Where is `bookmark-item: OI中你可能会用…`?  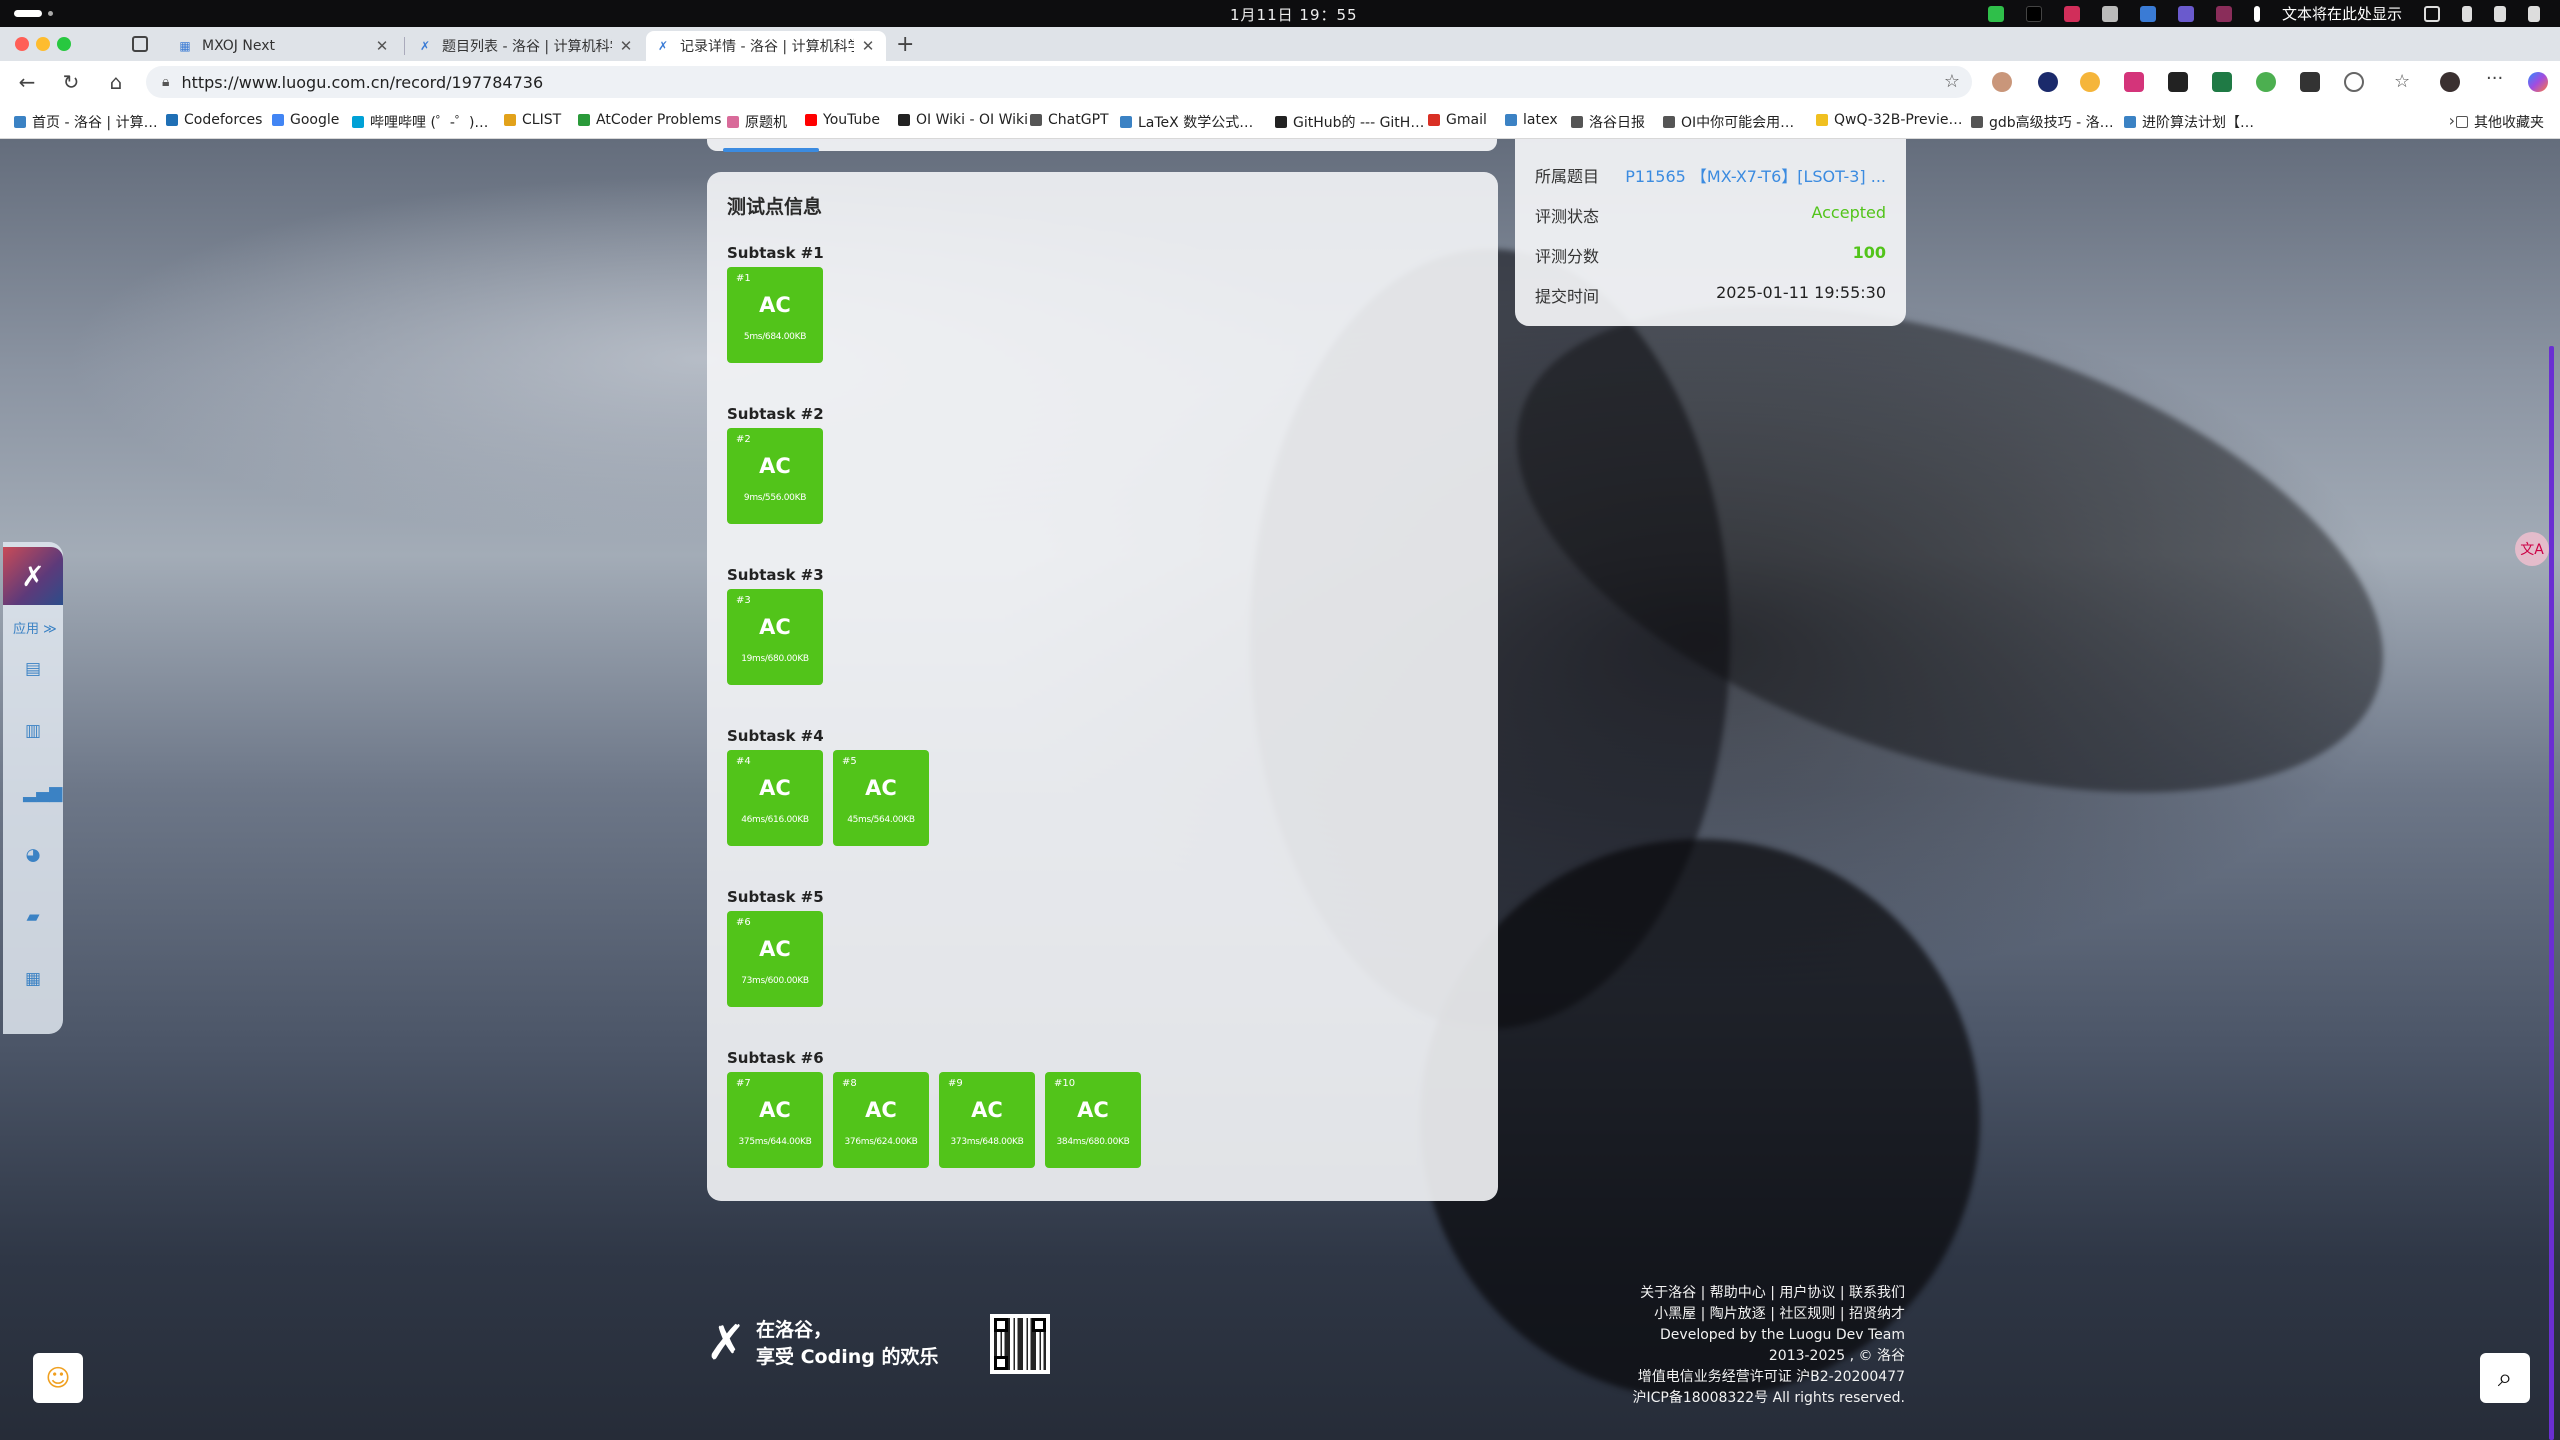
bookmark-item: OI中你可能会用… is located at coordinates (1728, 122).